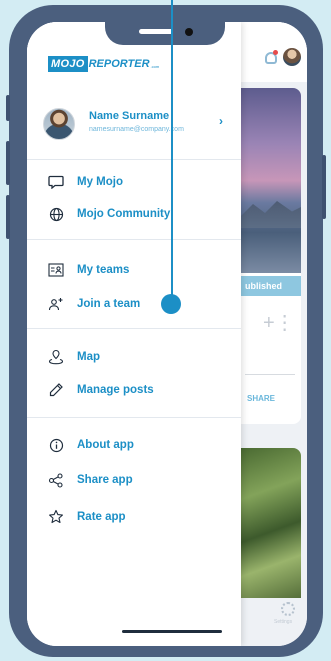 The height and width of the screenshot is (661, 331). Describe the element at coordinates (119, 64) in the screenshot. I see `logo-reporter: REPORTER` at that location.